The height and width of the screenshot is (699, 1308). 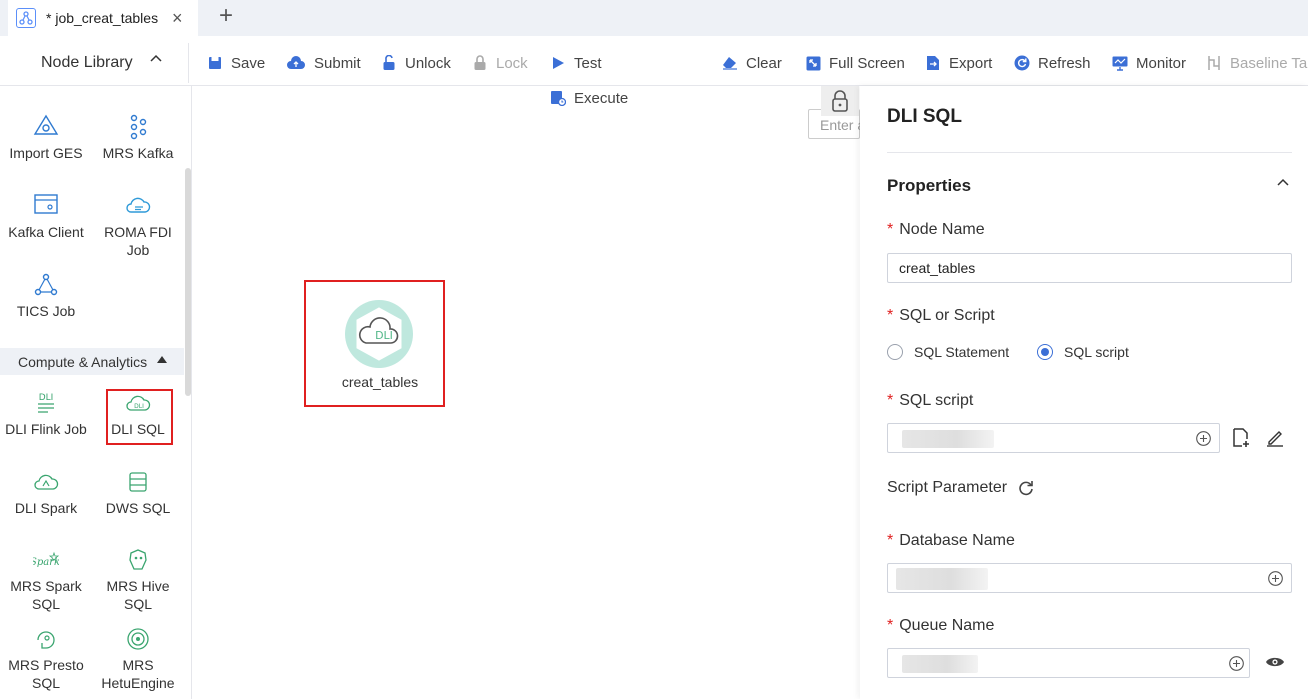 I want to click on dli-flink-icon: DLI, so click(x=46, y=403).